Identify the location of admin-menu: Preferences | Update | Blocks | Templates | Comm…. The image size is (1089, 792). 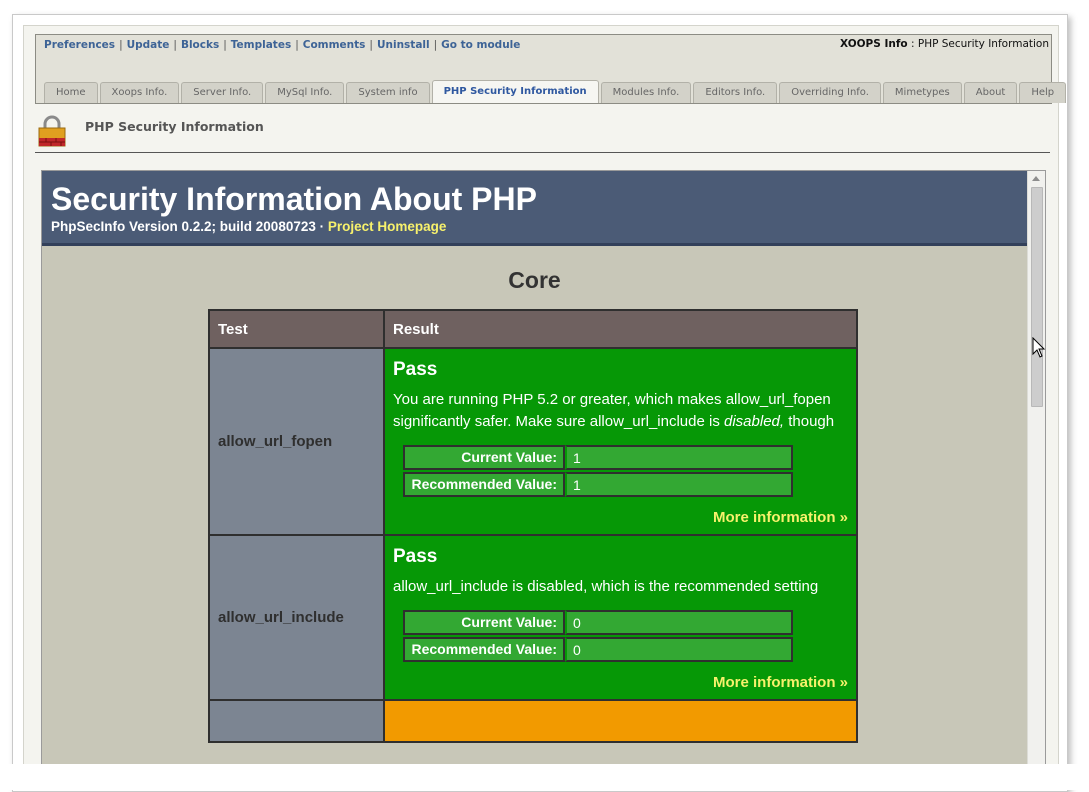
(551, 69).